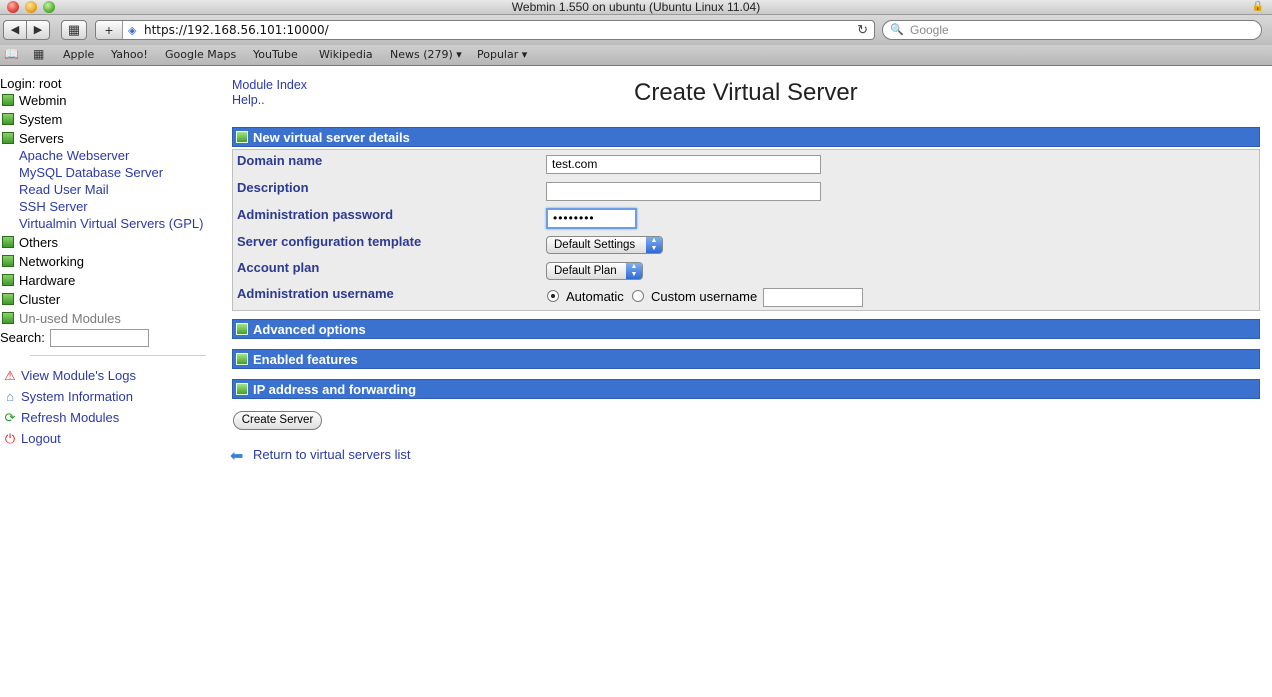 This screenshot has width=1272, height=697. I want to click on bookmark-google-maps: Google Maps, so click(200, 55).